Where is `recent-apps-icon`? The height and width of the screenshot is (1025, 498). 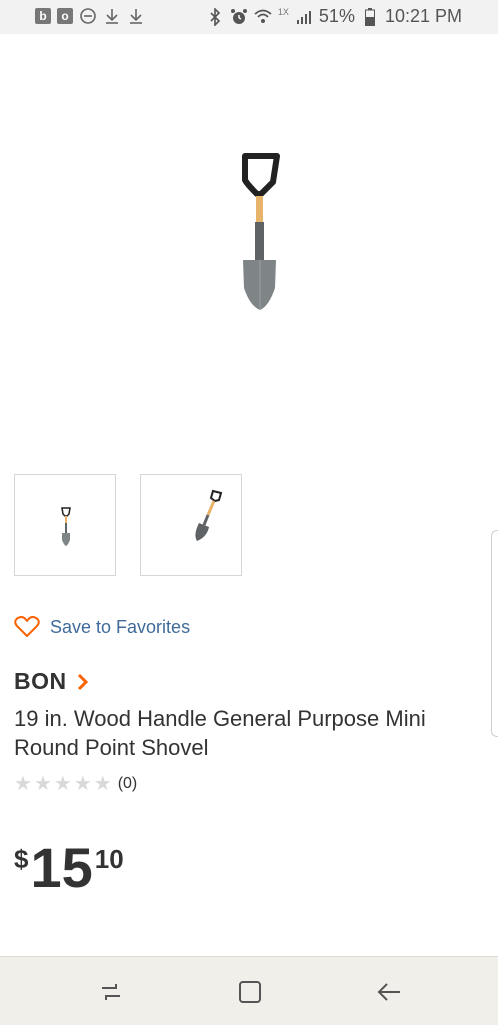
recent-apps-icon is located at coordinates (111, 992).